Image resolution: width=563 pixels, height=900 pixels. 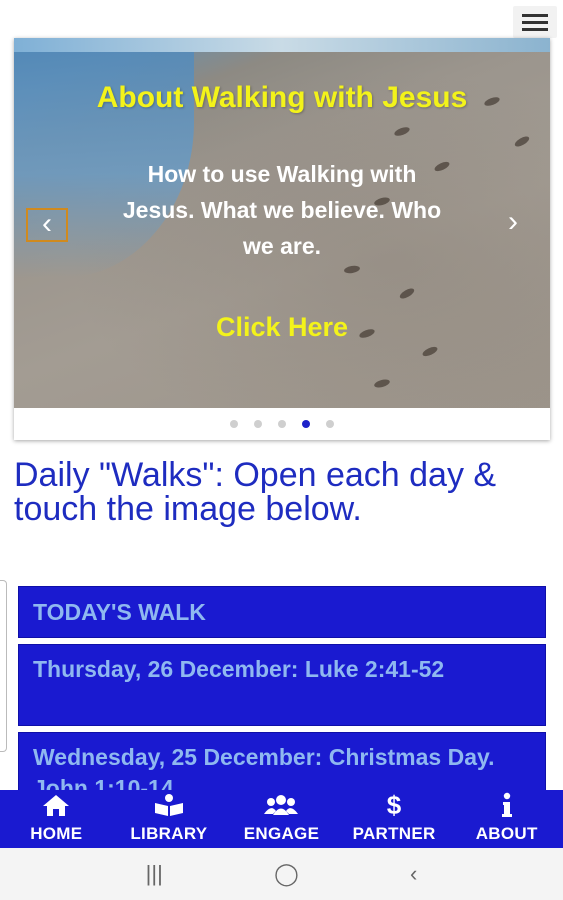 I want to click on nav-label: HOME, so click(x=56, y=833).